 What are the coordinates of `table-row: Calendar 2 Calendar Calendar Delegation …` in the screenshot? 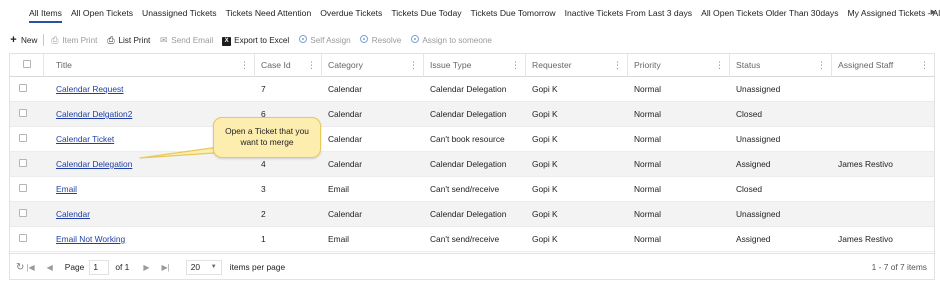 It's located at (472, 214).